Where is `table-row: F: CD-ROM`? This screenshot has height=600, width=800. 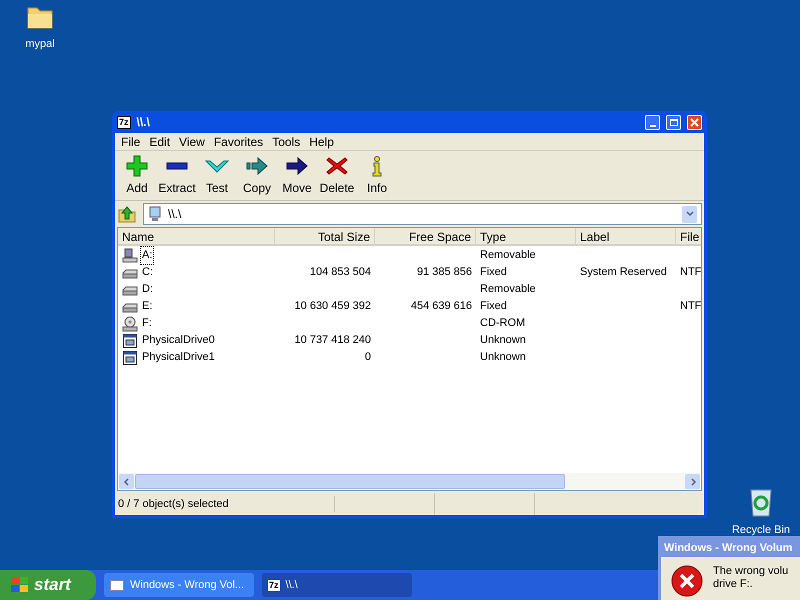
table-row: F: CD-ROM is located at coordinates (409, 323).